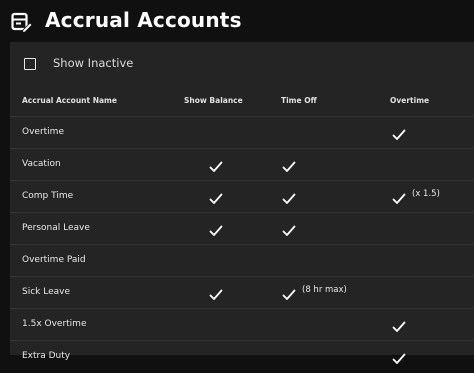 The height and width of the screenshot is (373, 474). What do you see at coordinates (242, 228) in the screenshot?
I see `table-row: Personal Leave` at bounding box center [242, 228].